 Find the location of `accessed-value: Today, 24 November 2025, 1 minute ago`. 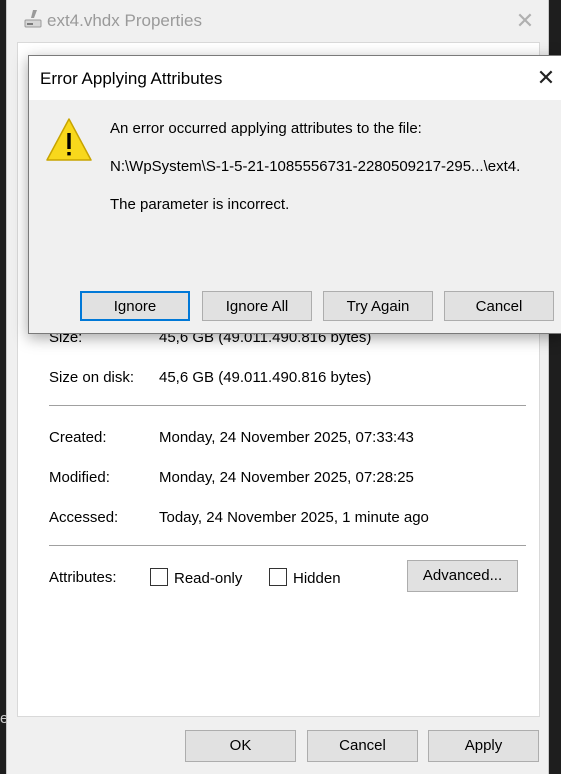

accessed-value: Today, 24 November 2025, 1 minute ago is located at coordinates (294, 517).